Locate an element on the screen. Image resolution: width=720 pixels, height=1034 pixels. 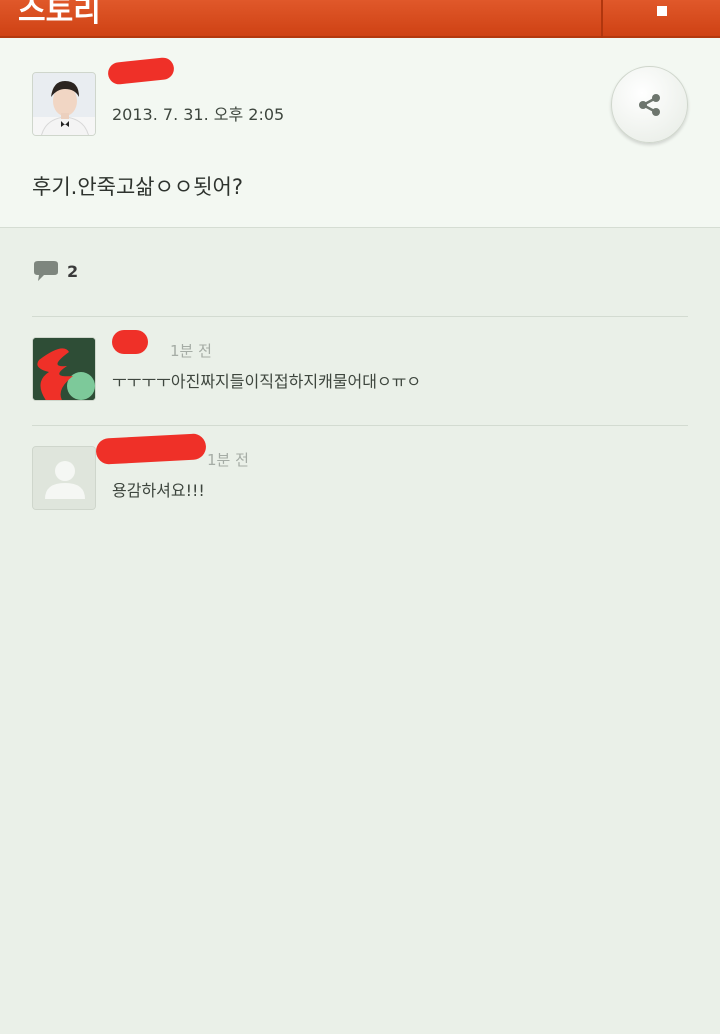
post-date: 2013. 7. 31. 오후 2:05 is located at coordinates (198, 114).